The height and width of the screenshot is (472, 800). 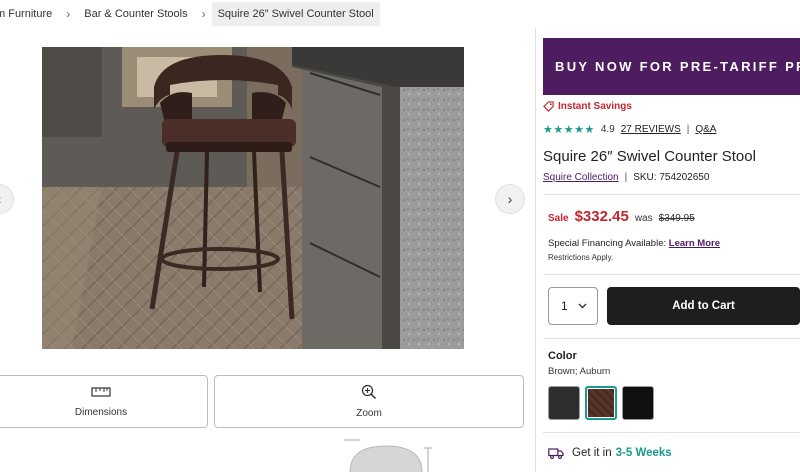 What do you see at coordinates (607, 129) in the screenshot?
I see `rating-score: 4.9` at bounding box center [607, 129].